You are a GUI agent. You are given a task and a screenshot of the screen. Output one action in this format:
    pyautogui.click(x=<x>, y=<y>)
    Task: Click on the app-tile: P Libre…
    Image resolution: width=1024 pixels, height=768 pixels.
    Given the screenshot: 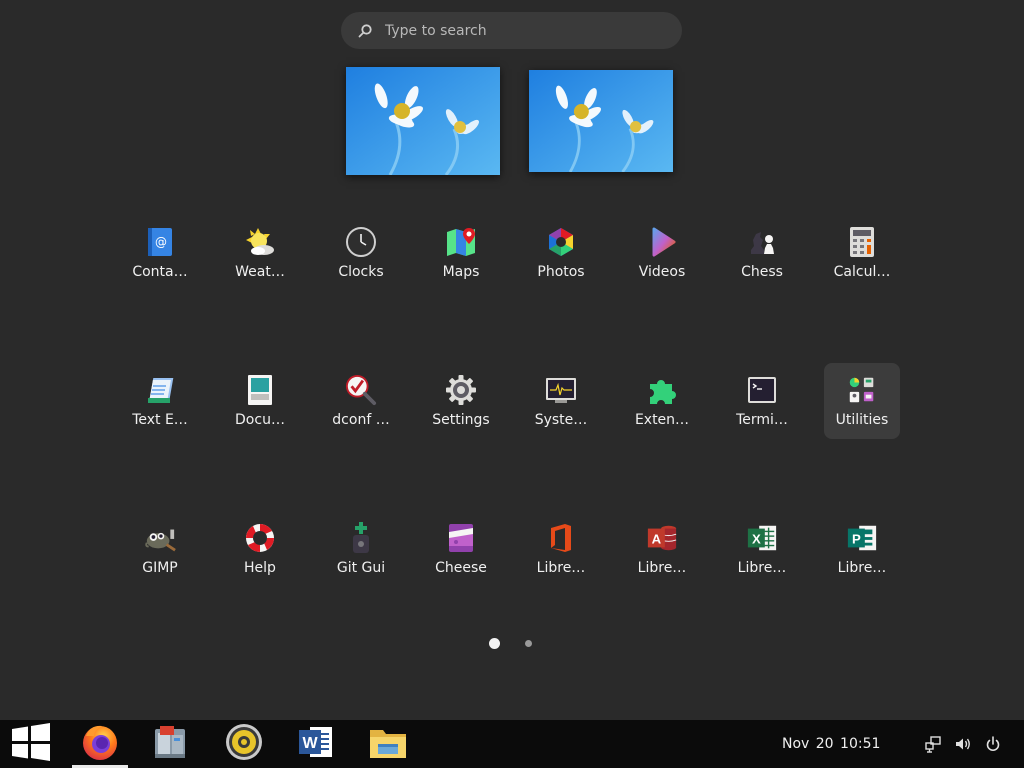 What is the action you would take?
    pyautogui.click(x=862, y=549)
    